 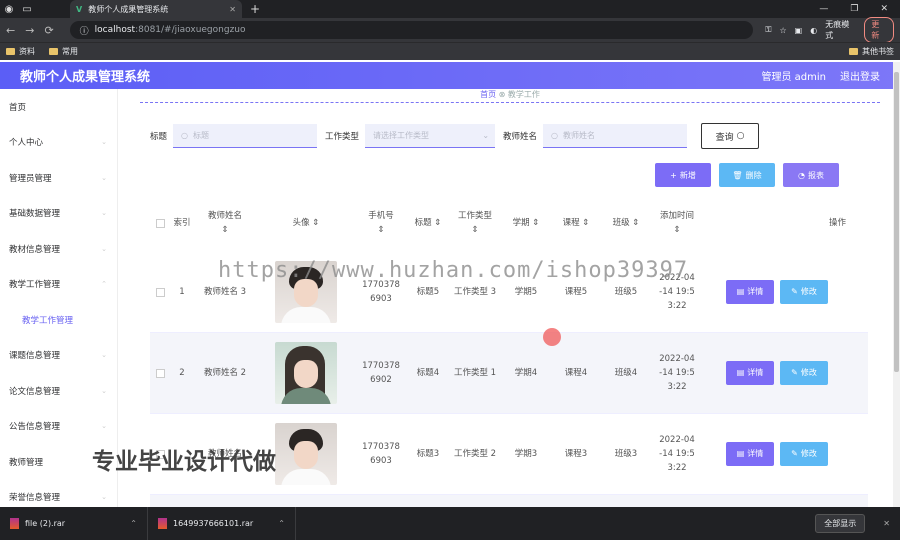 I want to click on sidebar-item-label: 首页, so click(x=18, y=107).